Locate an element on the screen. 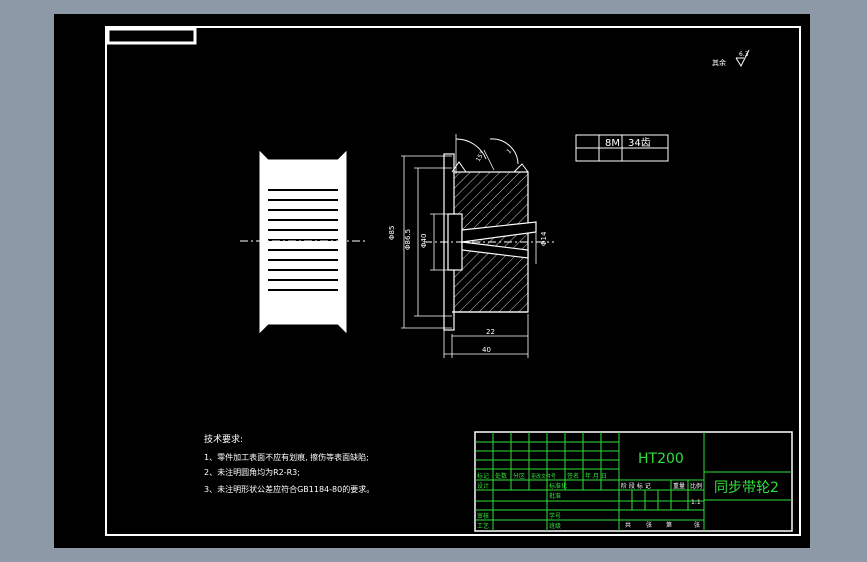  roughness-symbol: 其余 6.3 is located at coordinates (731, 58).